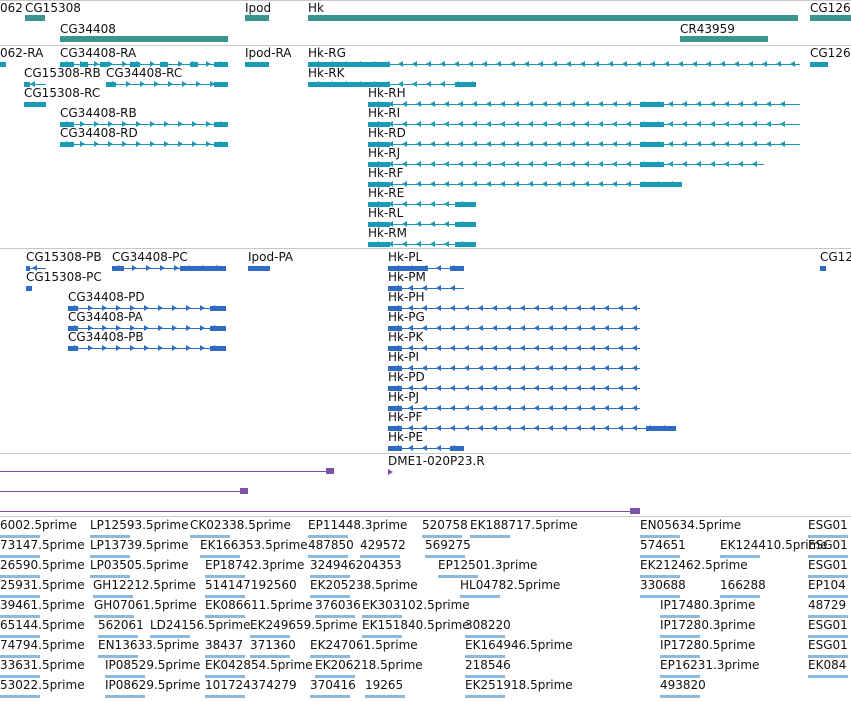  I want to click on transcript-label: Hk-RF, so click(386, 173).